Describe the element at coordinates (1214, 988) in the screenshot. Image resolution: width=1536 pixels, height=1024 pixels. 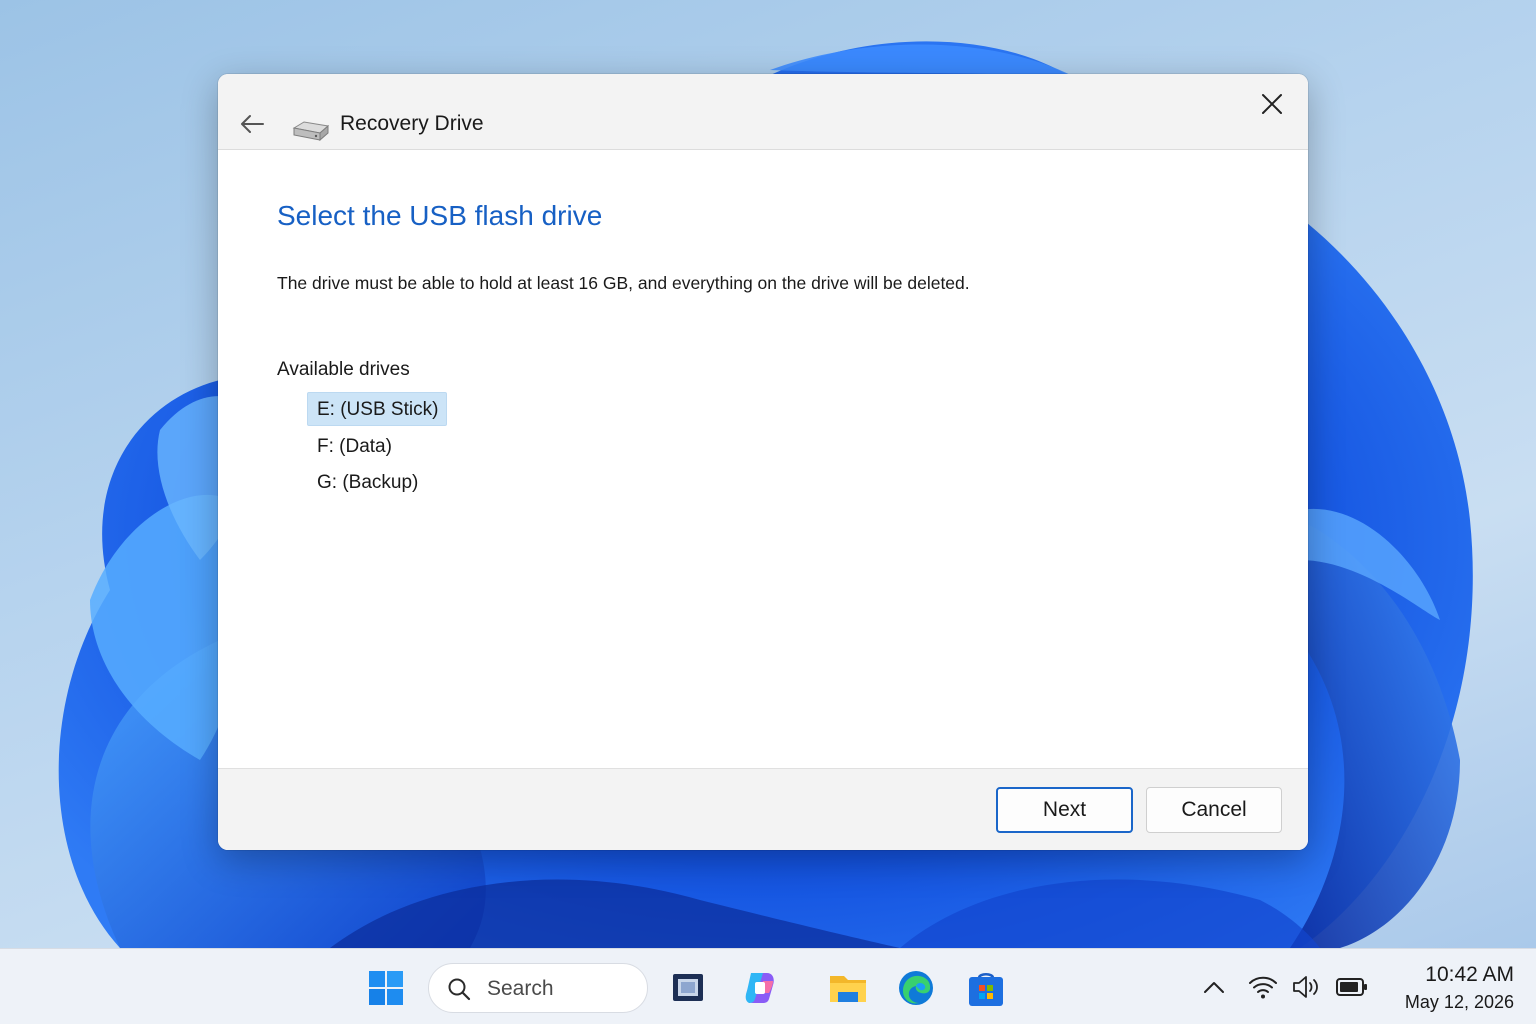
I see `chevron-up-icon` at that location.